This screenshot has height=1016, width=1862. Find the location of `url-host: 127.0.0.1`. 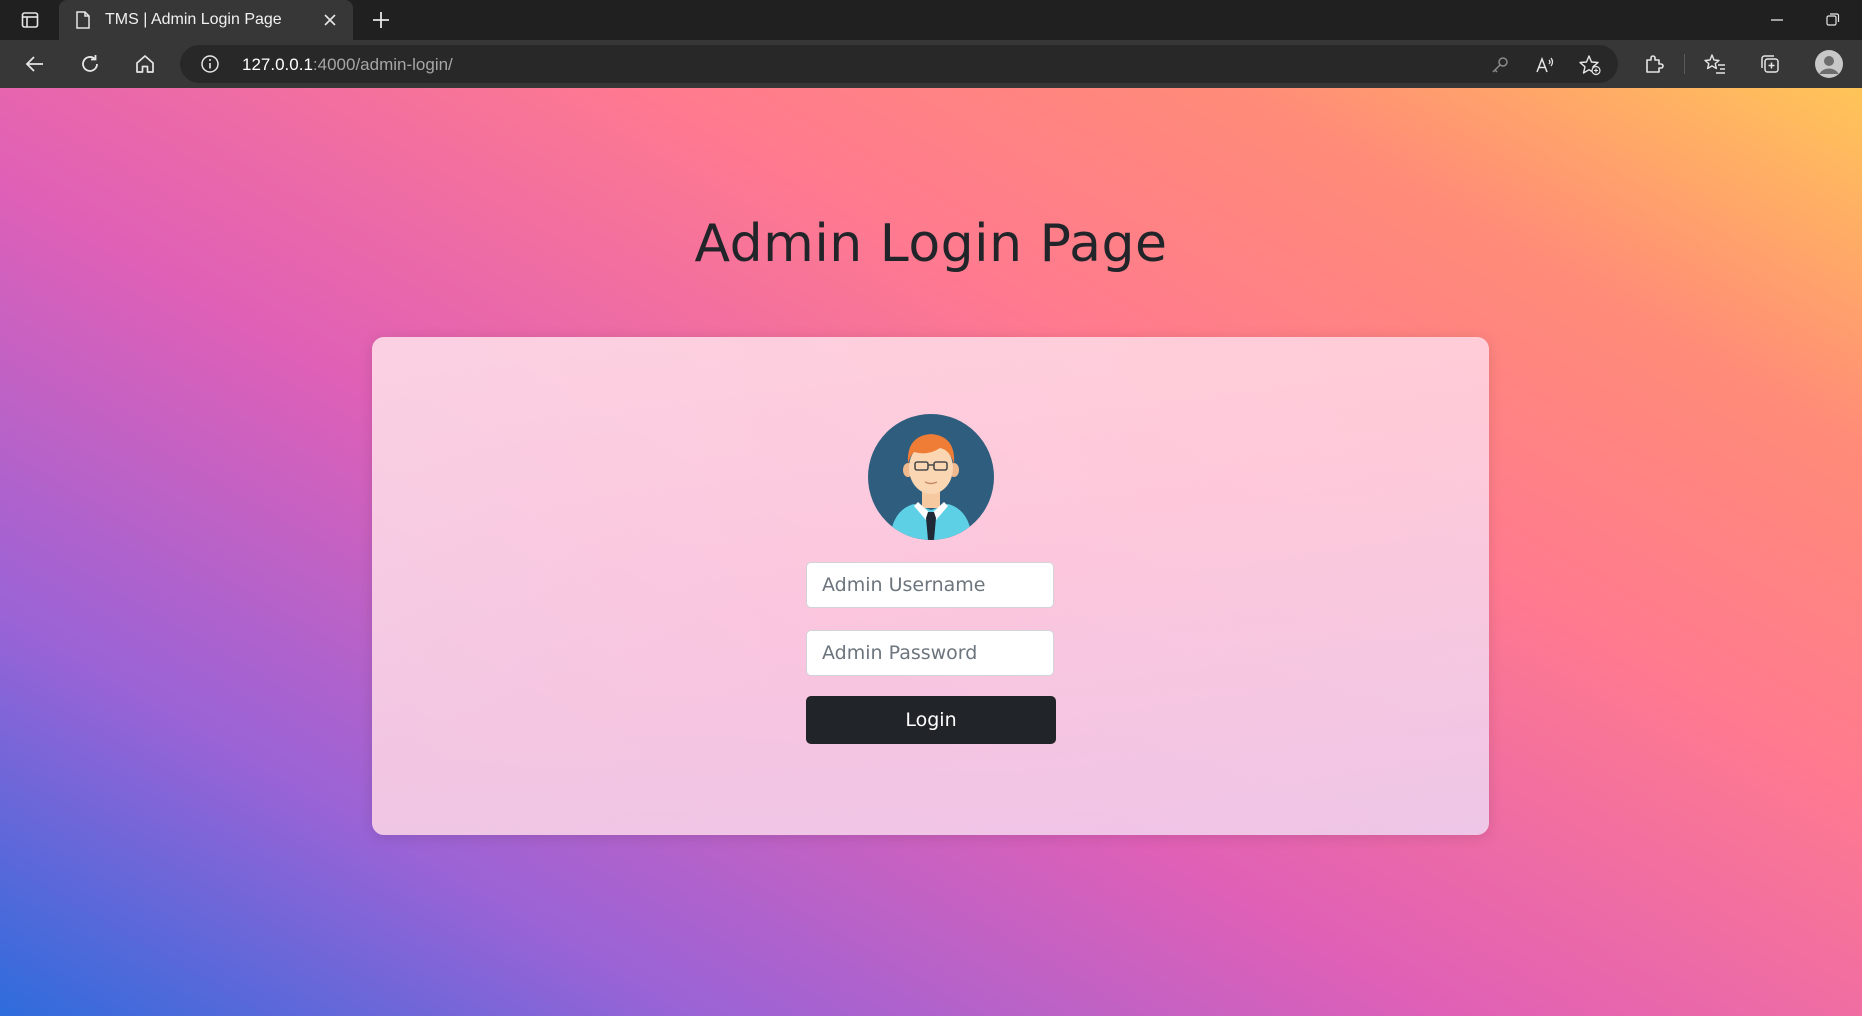

url-host: 127.0.0.1 is located at coordinates (277, 64).